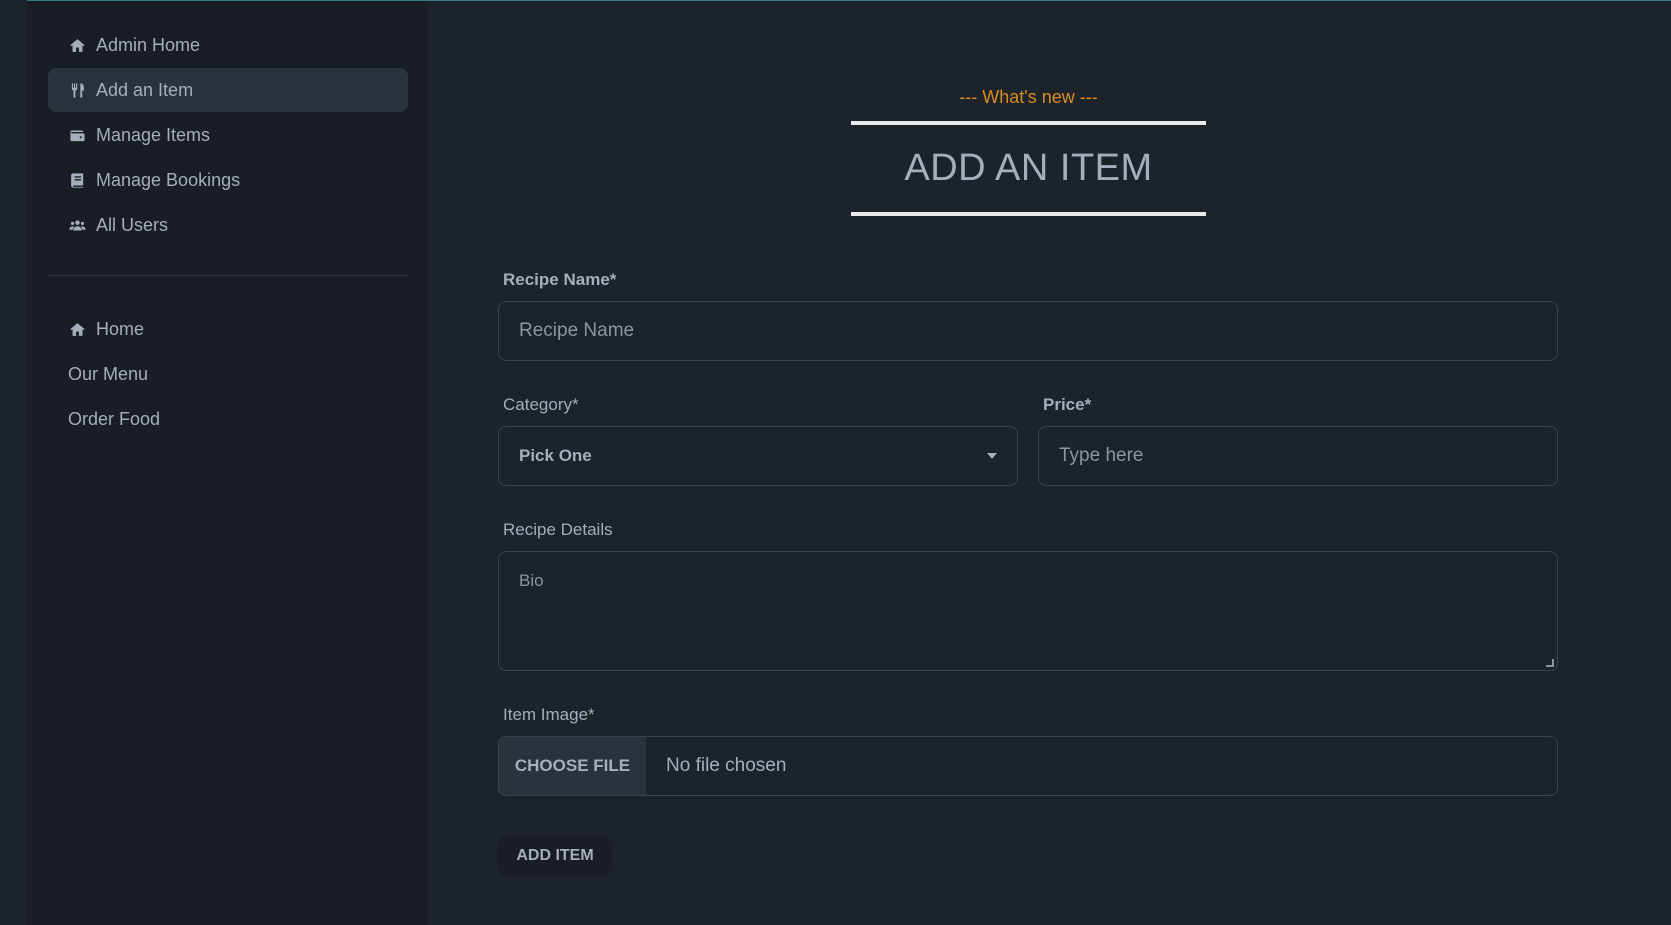 The height and width of the screenshot is (925, 1671). What do you see at coordinates (555, 856) in the screenshot?
I see `add-item-button: ADD ITEM` at bounding box center [555, 856].